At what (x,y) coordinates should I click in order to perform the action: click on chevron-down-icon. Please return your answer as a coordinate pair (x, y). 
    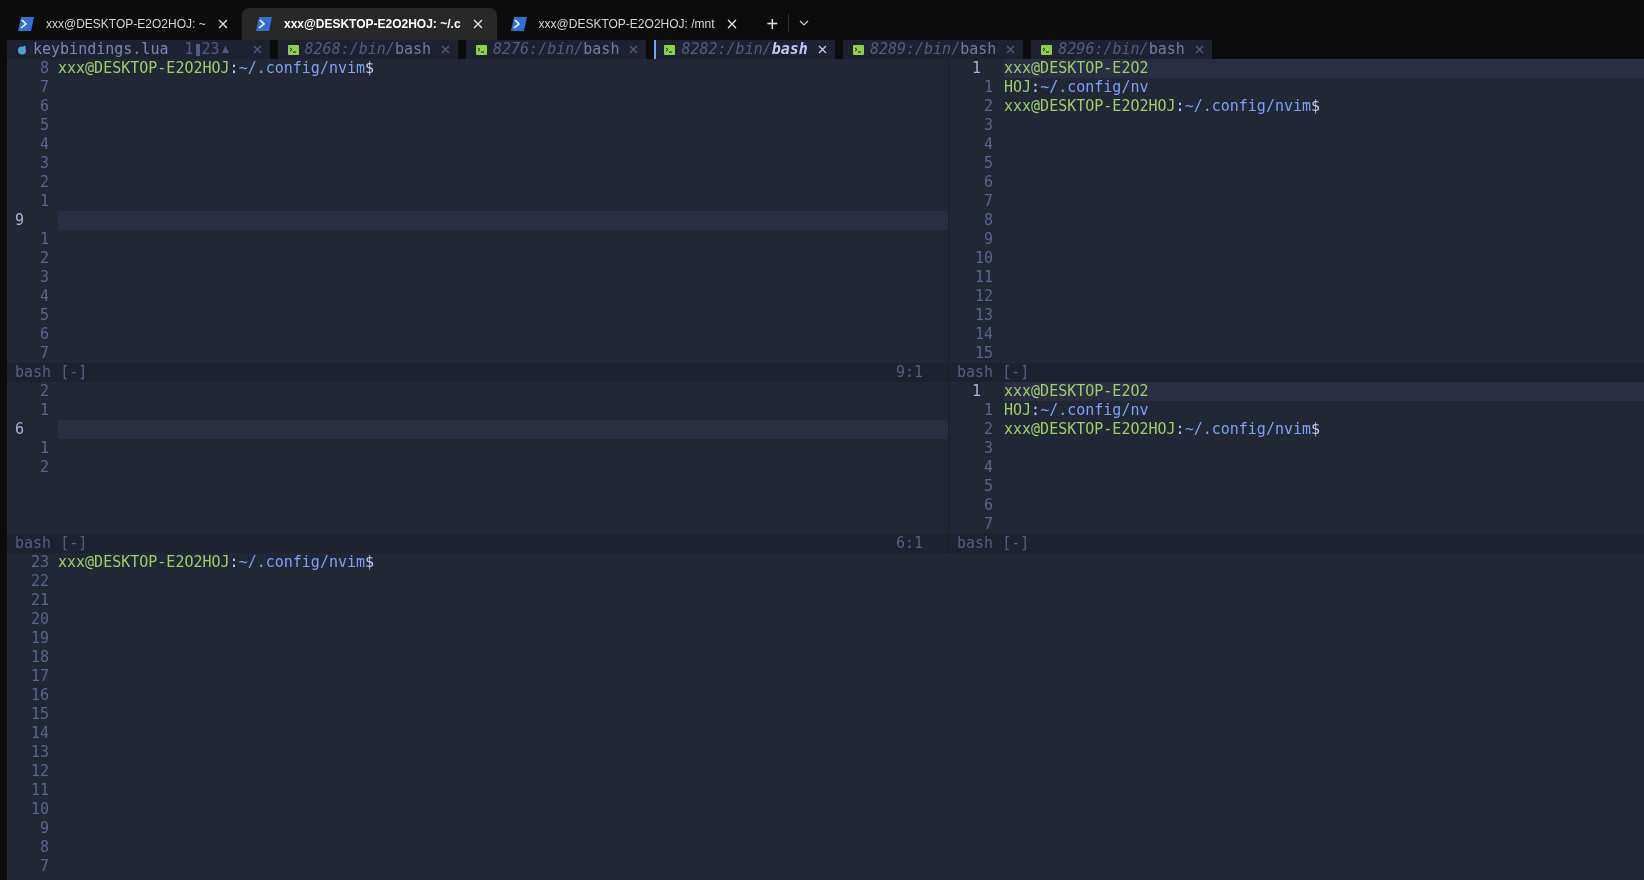
    Looking at the image, I should click on (804, 23).